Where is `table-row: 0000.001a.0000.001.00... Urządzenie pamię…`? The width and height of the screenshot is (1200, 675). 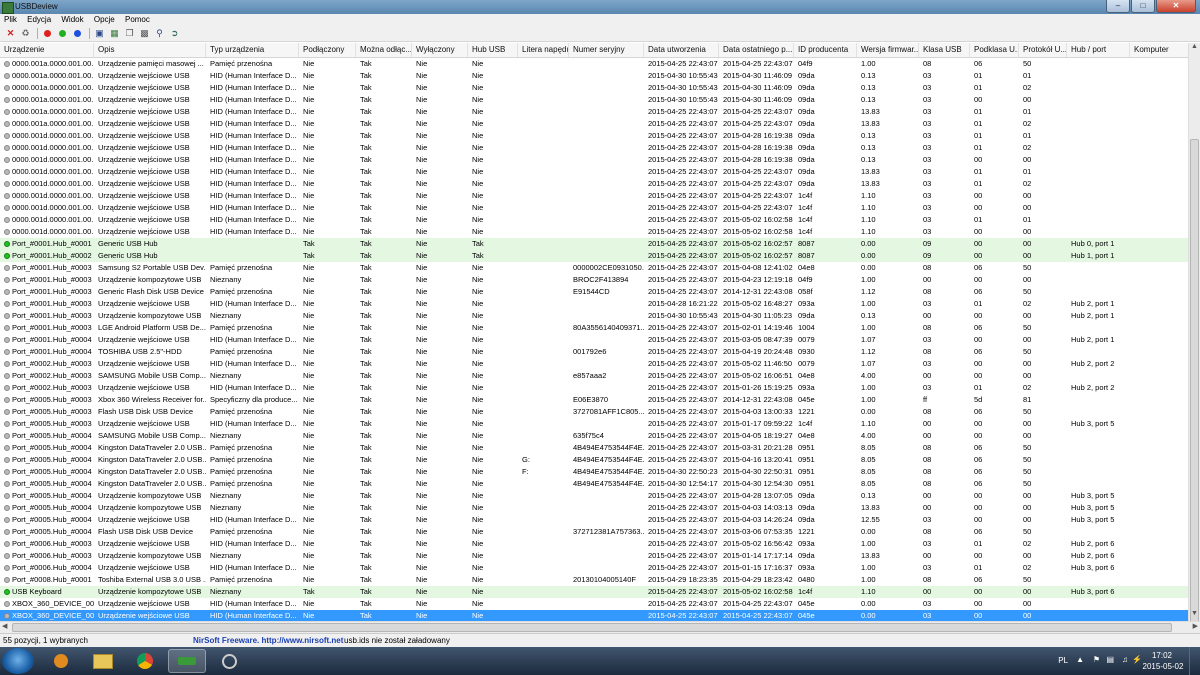
table-row: 0000.001a.0000.001.00... Urządzenie pamię… is located at coordinates (594, 64).